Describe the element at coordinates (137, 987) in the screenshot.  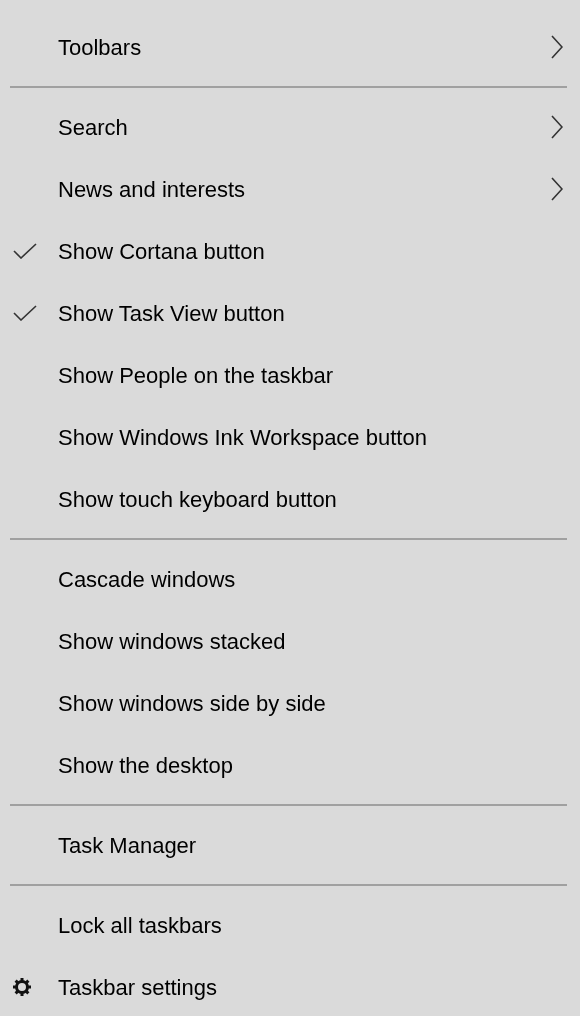
I see `menu-item-label: Taskbar settings` at that location.